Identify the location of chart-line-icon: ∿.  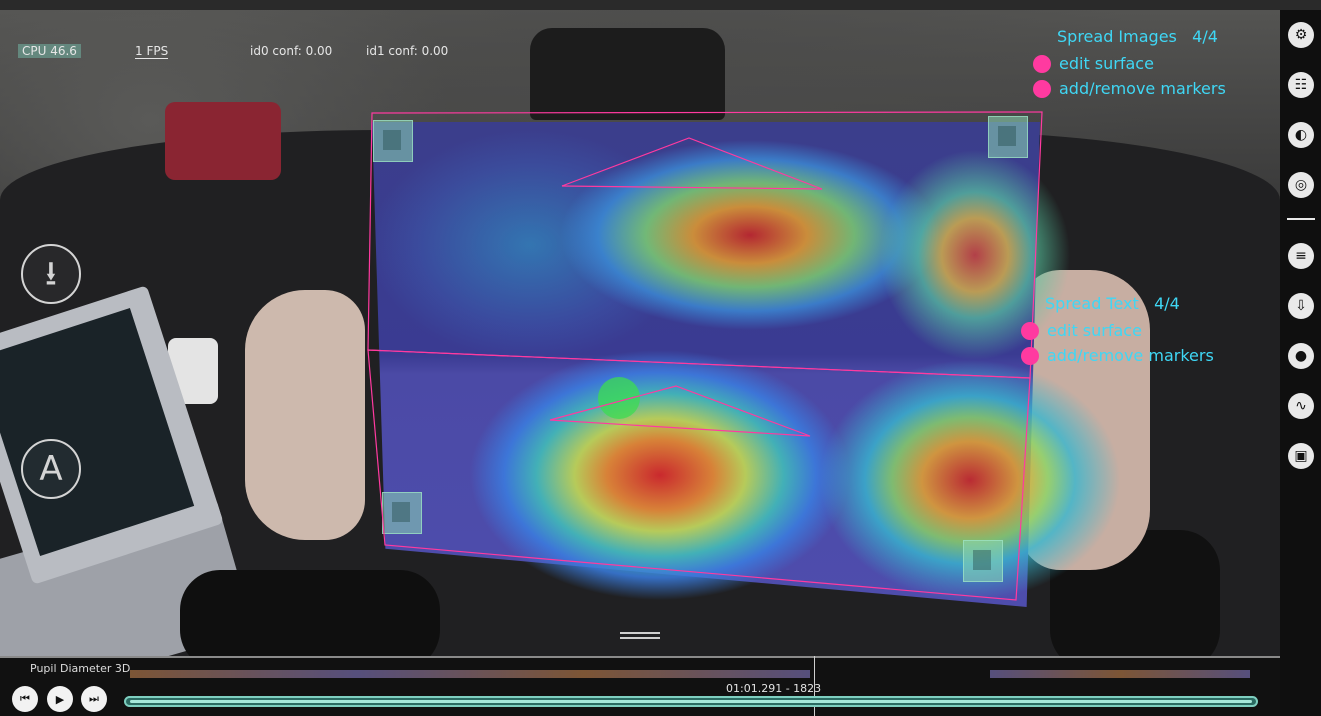
(1301, 406).